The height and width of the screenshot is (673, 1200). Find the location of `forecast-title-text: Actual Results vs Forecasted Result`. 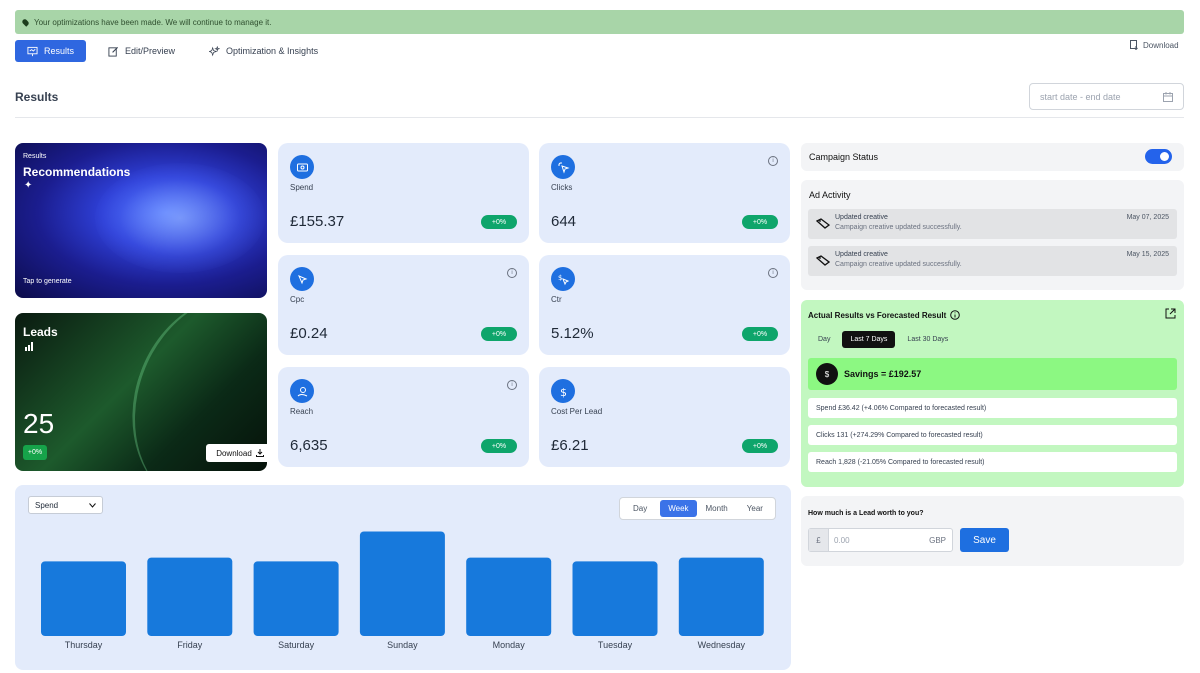

forecast-title-text: Actual Results vs Forecasted Result is located at coordinates (877, 315).